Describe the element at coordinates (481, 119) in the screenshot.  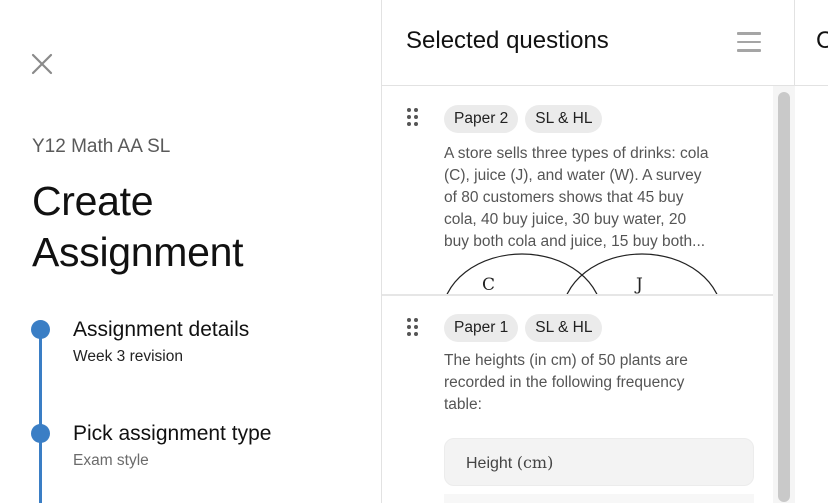
I see `paper-tag: Paper 2` at that location.